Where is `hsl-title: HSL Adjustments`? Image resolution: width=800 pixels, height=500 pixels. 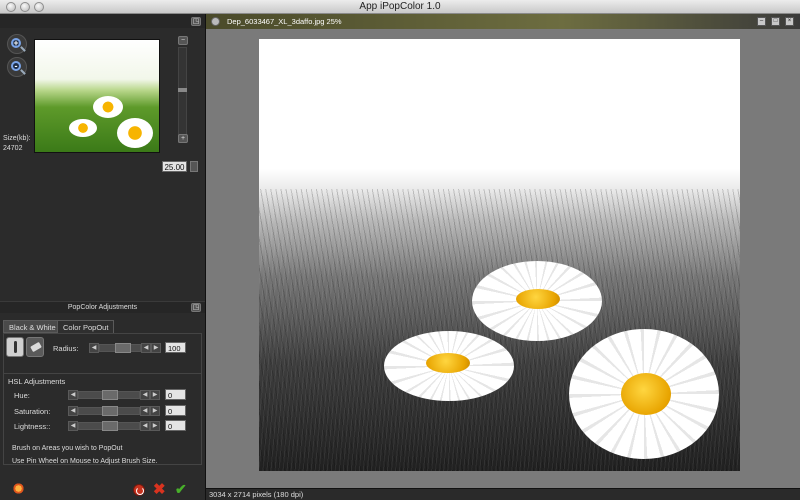 hsl-title: HSL Adjustments is located at coordinates (37, 381).